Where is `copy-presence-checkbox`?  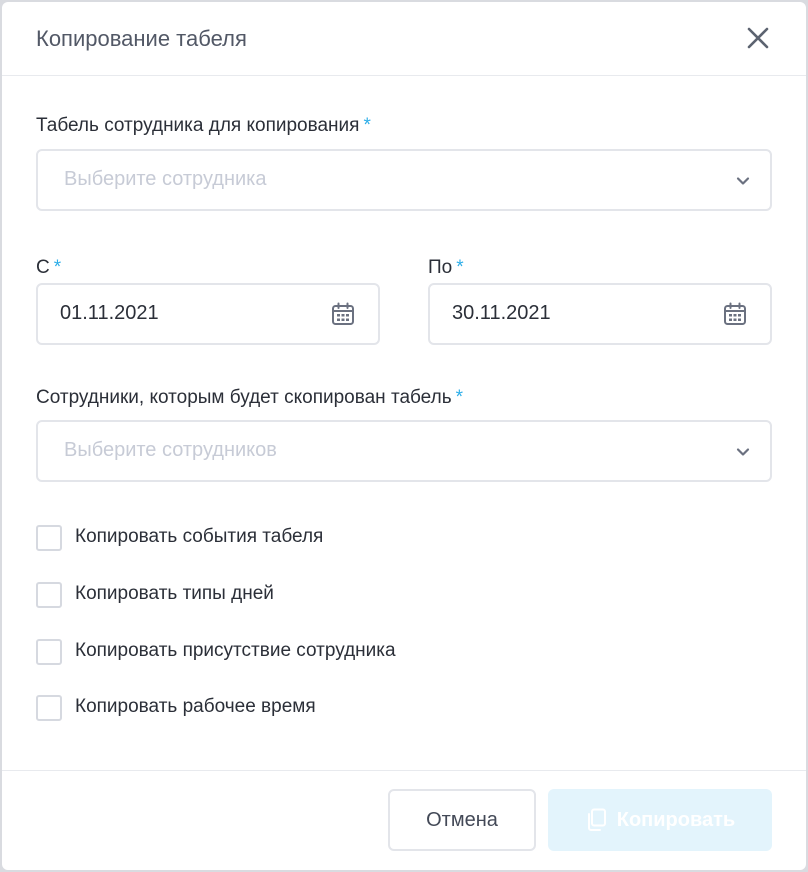
copy-presence-checkbox is located at coordinates (49, 652).